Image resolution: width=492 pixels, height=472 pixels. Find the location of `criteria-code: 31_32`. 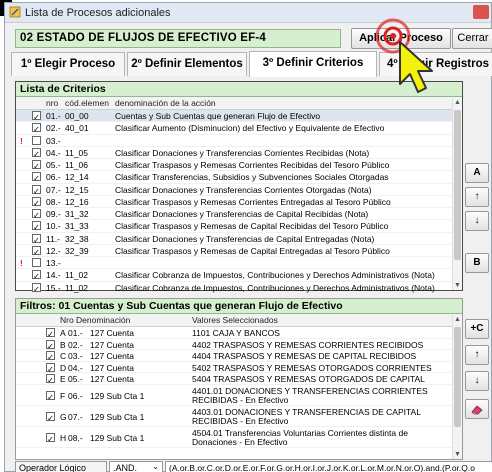

criteria-code: 31_32 is located at coordinates (77, 214).